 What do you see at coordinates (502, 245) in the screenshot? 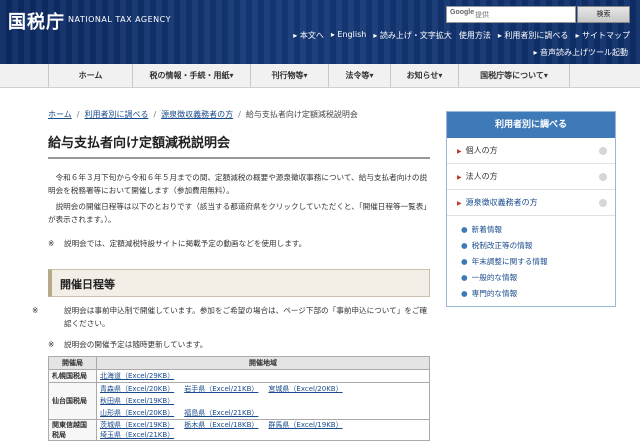
I see `sidebar-sub-label: 税制改正等の情報` at bounding box center [502, 245].